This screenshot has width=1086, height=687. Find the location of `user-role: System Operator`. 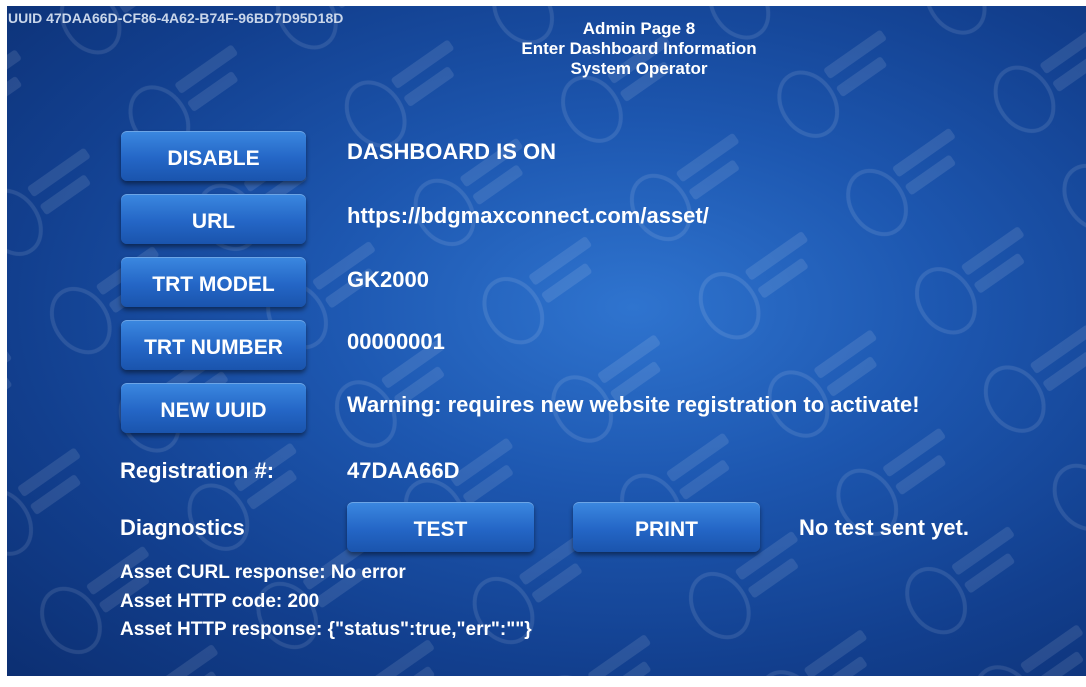

user-role: System Operator is located at coordinates (639, 68).